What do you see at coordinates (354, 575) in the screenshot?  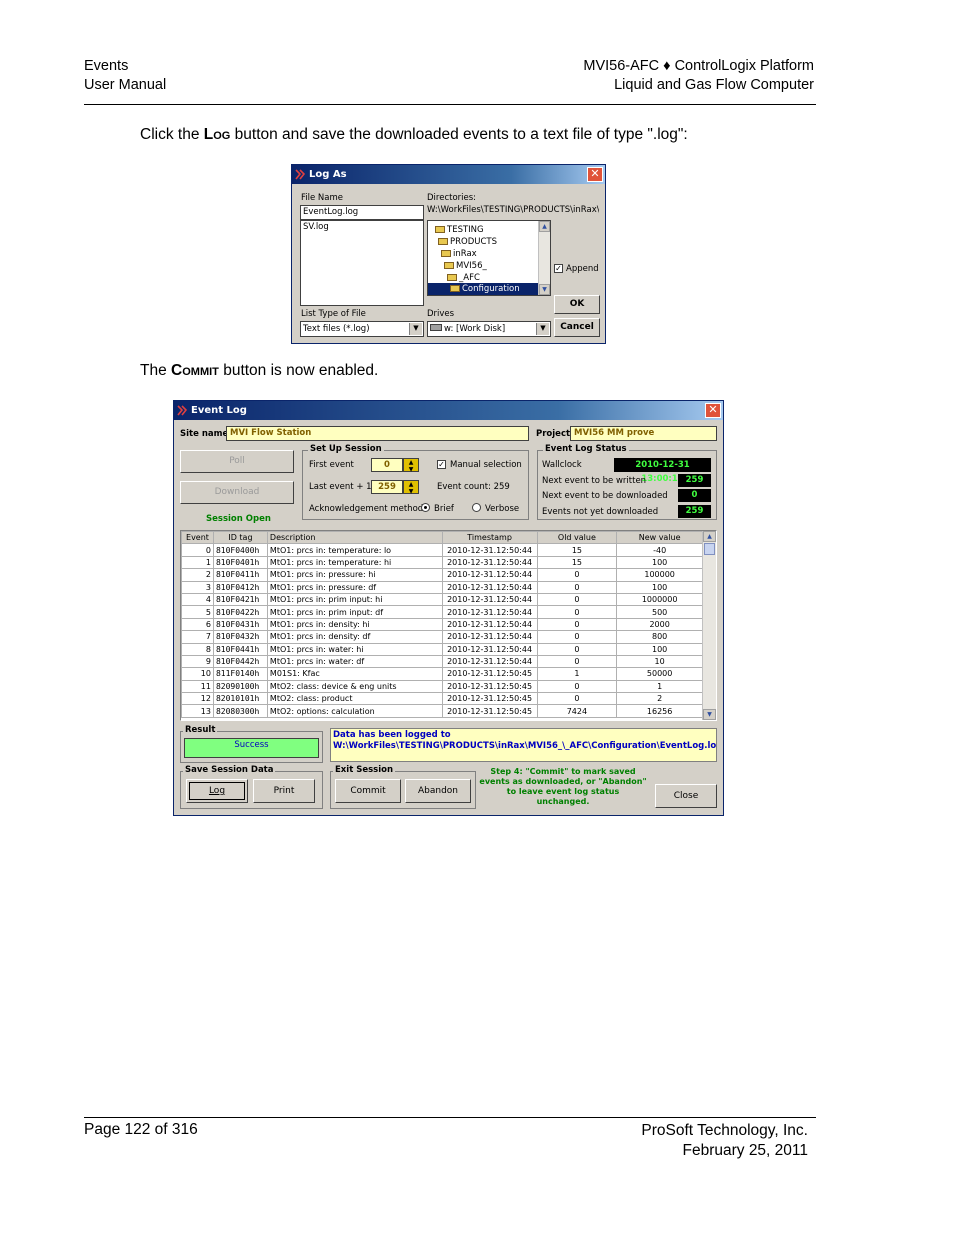 I see `cell-description: MtO1: prcs in: pressure: hi` at bounding box center [354, 575].